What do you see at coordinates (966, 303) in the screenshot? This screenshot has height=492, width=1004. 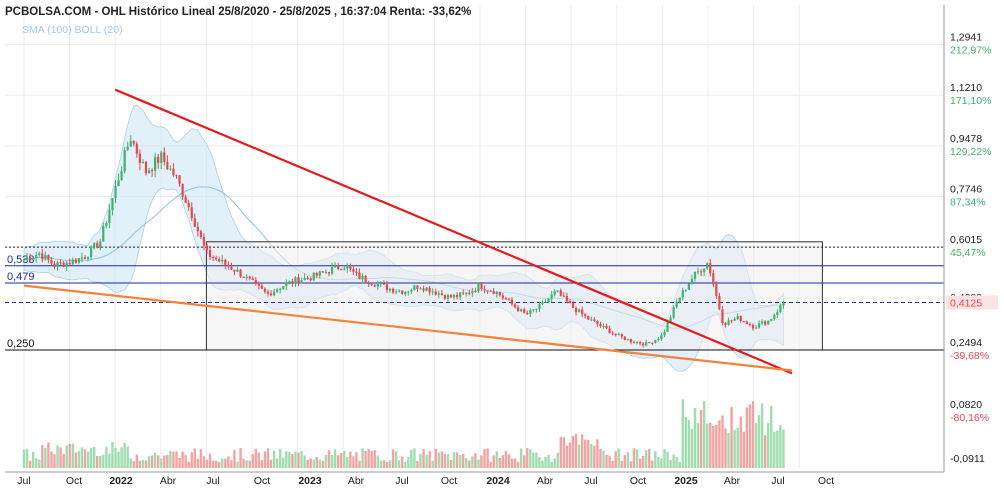 I see `last-price-label: 0,4125` at bounding box center [966, 303].